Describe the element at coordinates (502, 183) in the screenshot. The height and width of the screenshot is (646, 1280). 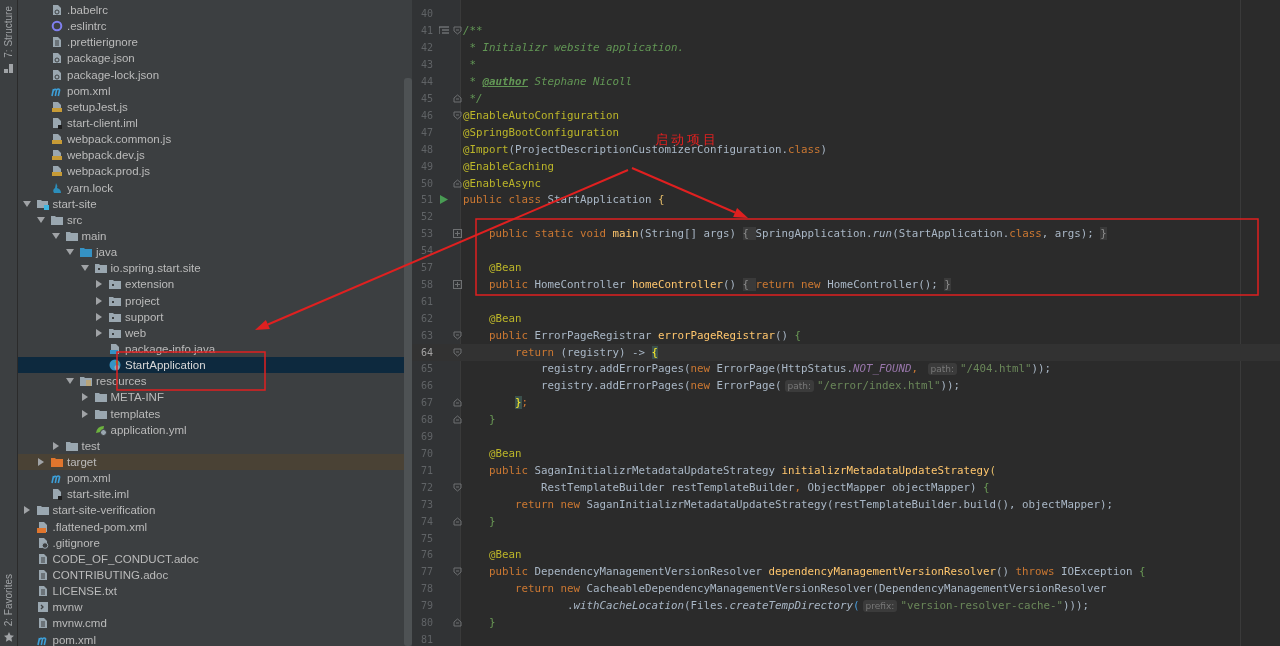
I see `code-line: @EnableAsync` at that location.